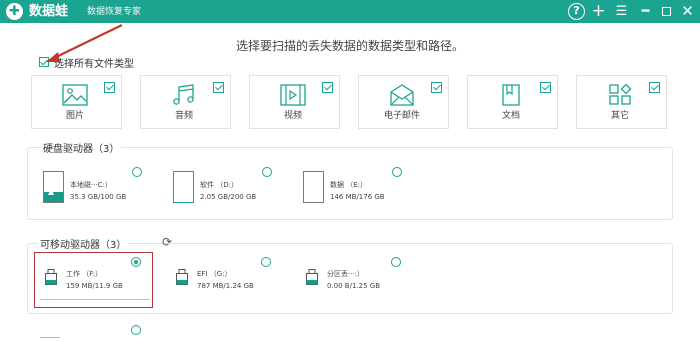  Describe the element at coordinates (401, 116) in the screenshot. I see `file-type-label: 电子邮件` at that location.